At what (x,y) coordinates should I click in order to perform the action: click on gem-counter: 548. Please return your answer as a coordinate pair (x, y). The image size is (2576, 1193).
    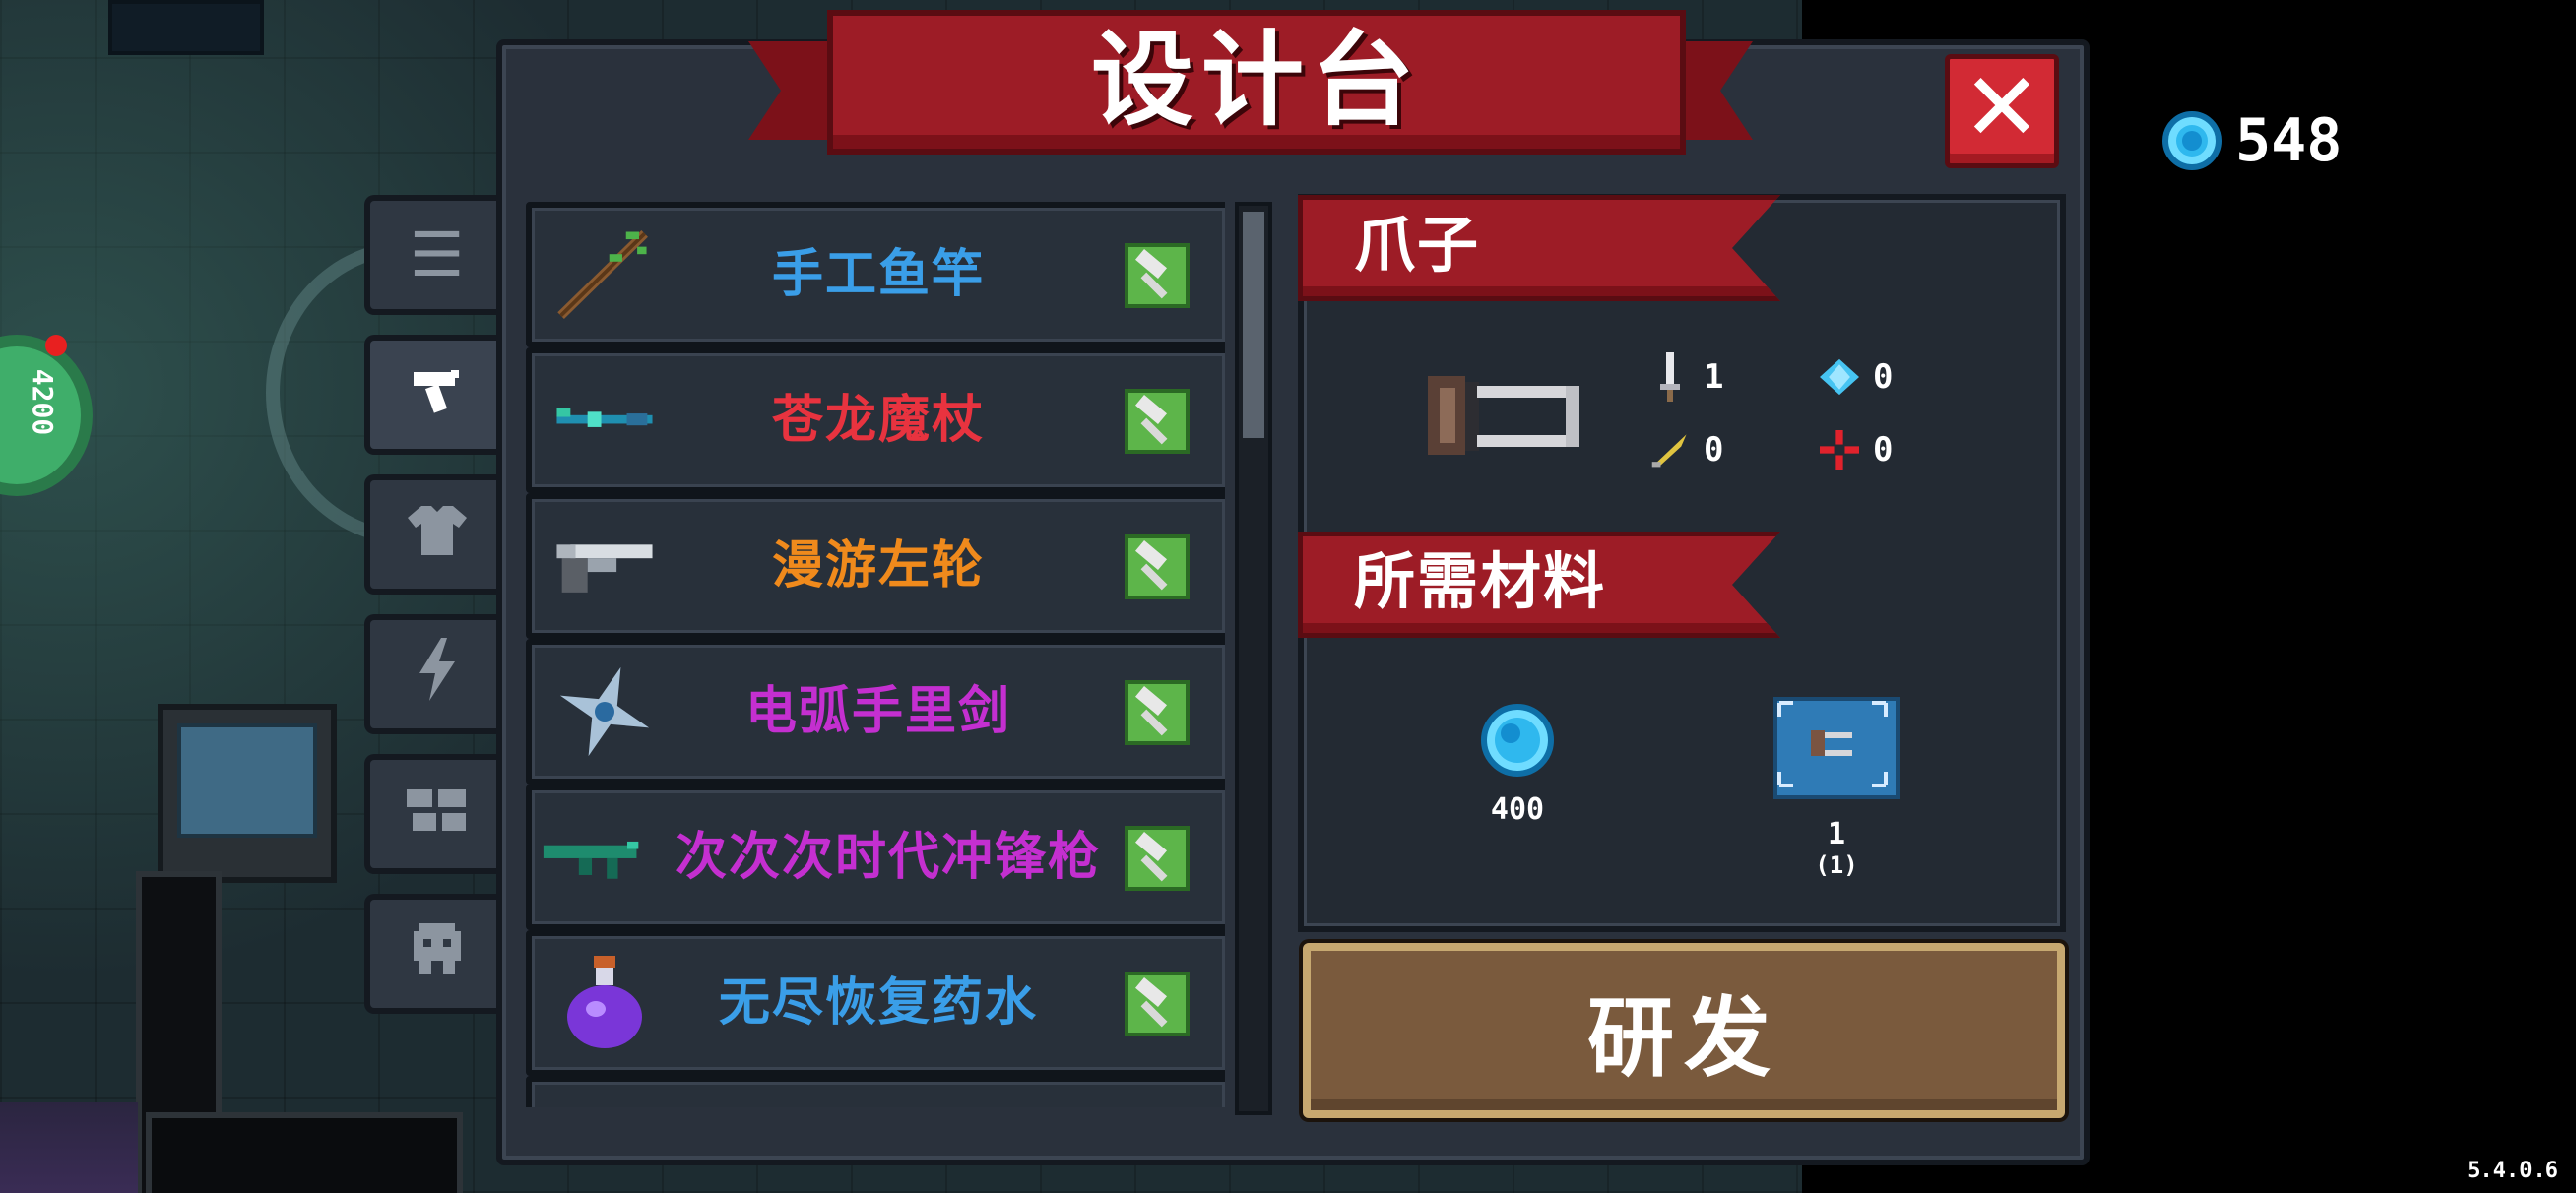
    Looking at the image, I should click on (2252, 140).